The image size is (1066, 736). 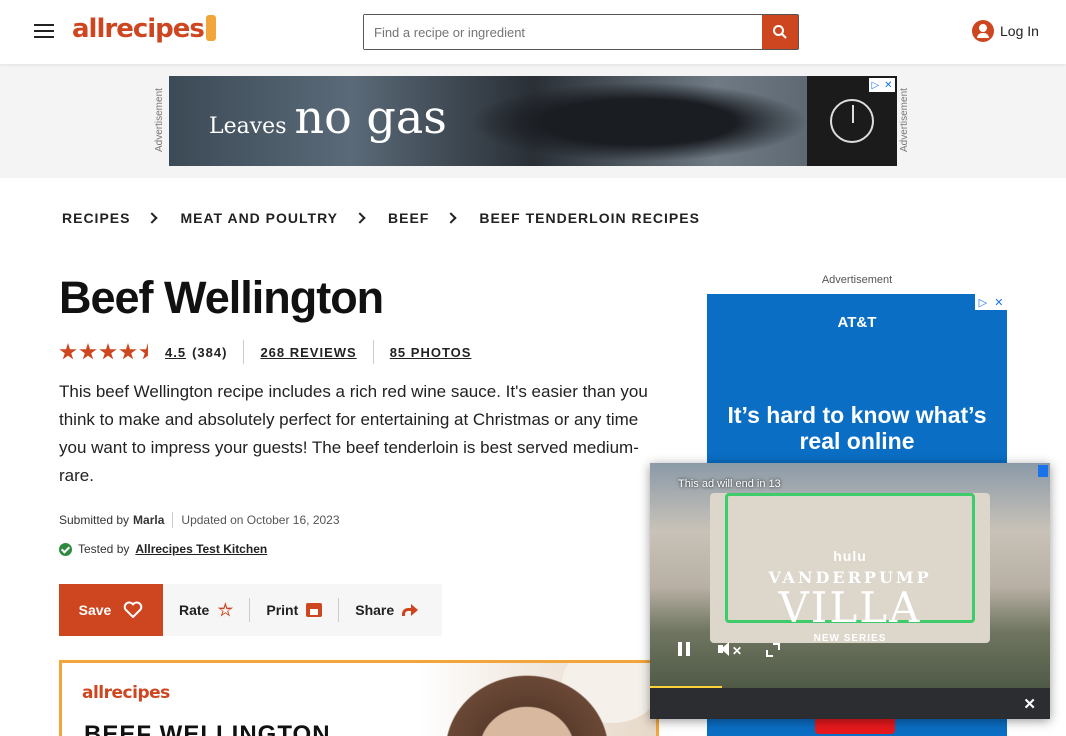 I want to click on muted-x-icon: ✕, so click(x=737, y=651).